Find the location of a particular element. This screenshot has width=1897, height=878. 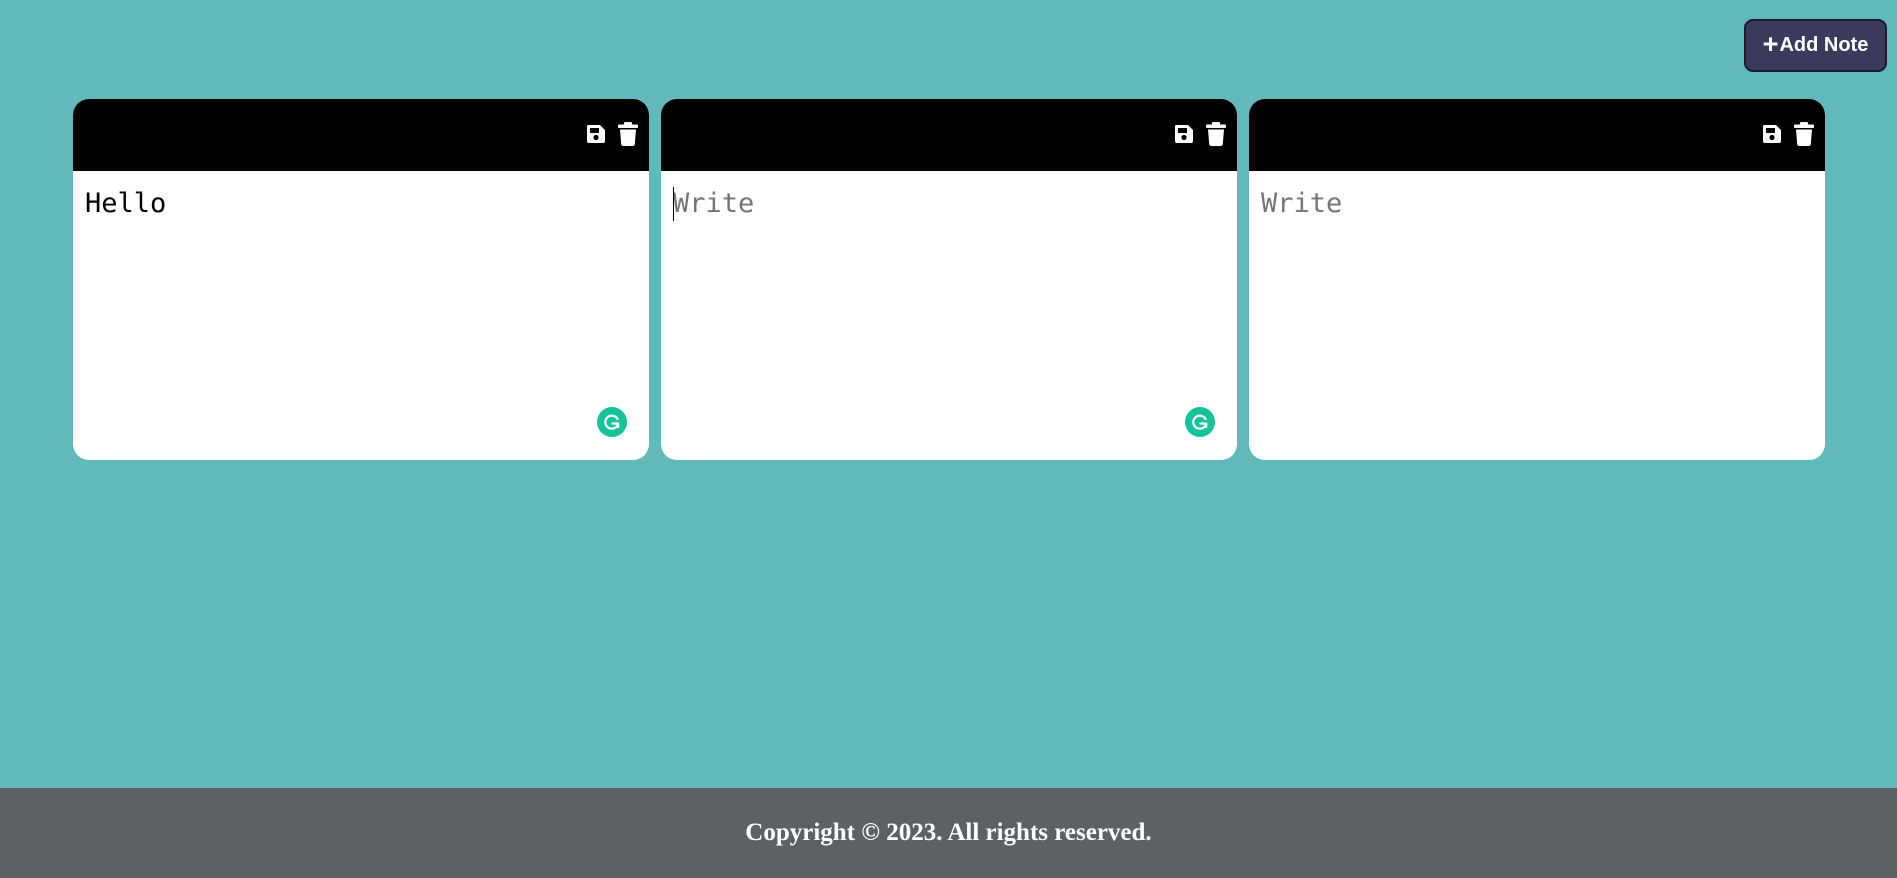

note-textarea: Hello is located at coordinates (361, 315).